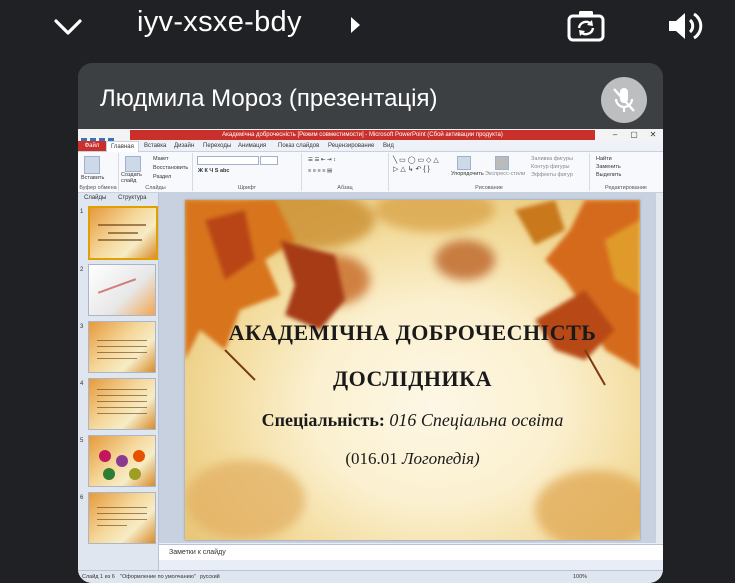 This screenshot has width=735, height=583. I want to click on chevron-down-icon, so click(68, 27).